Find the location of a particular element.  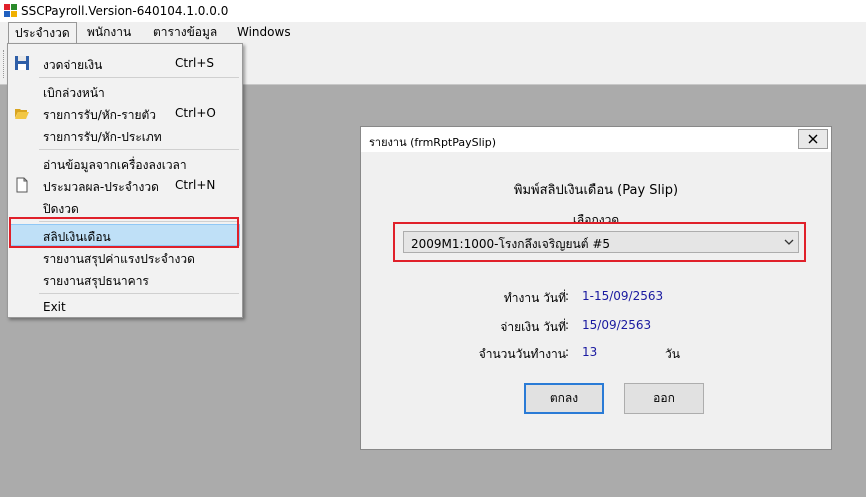

menu-item-label: รายการรับ/หัก-รายตัว is located at coordinates (100, 115).